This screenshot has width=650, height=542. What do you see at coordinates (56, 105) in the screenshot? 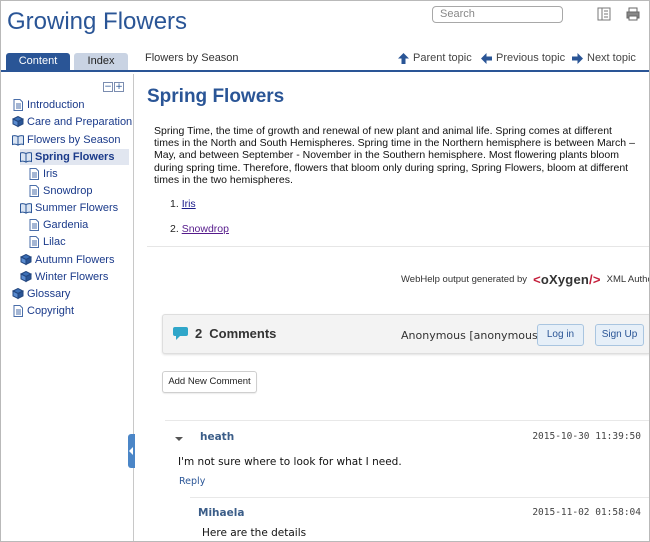
I see `toc-label: Introduction` at bounding box center [56, 105].